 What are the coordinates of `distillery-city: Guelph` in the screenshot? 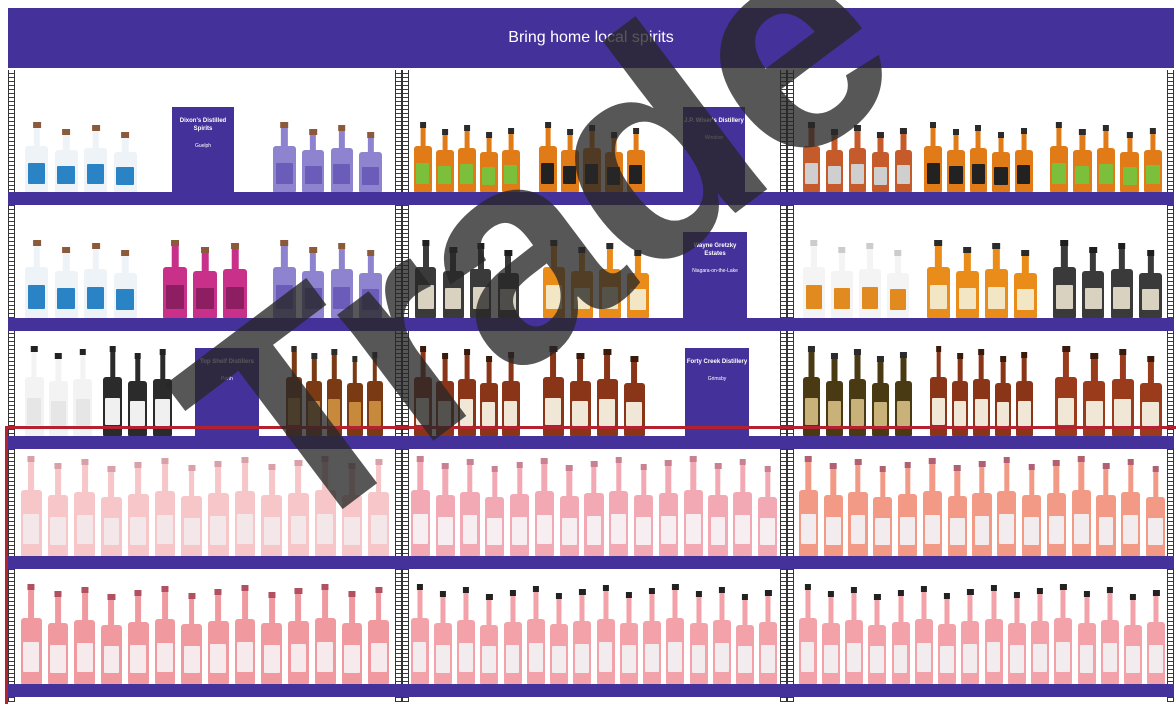 It's located at (203, 146).